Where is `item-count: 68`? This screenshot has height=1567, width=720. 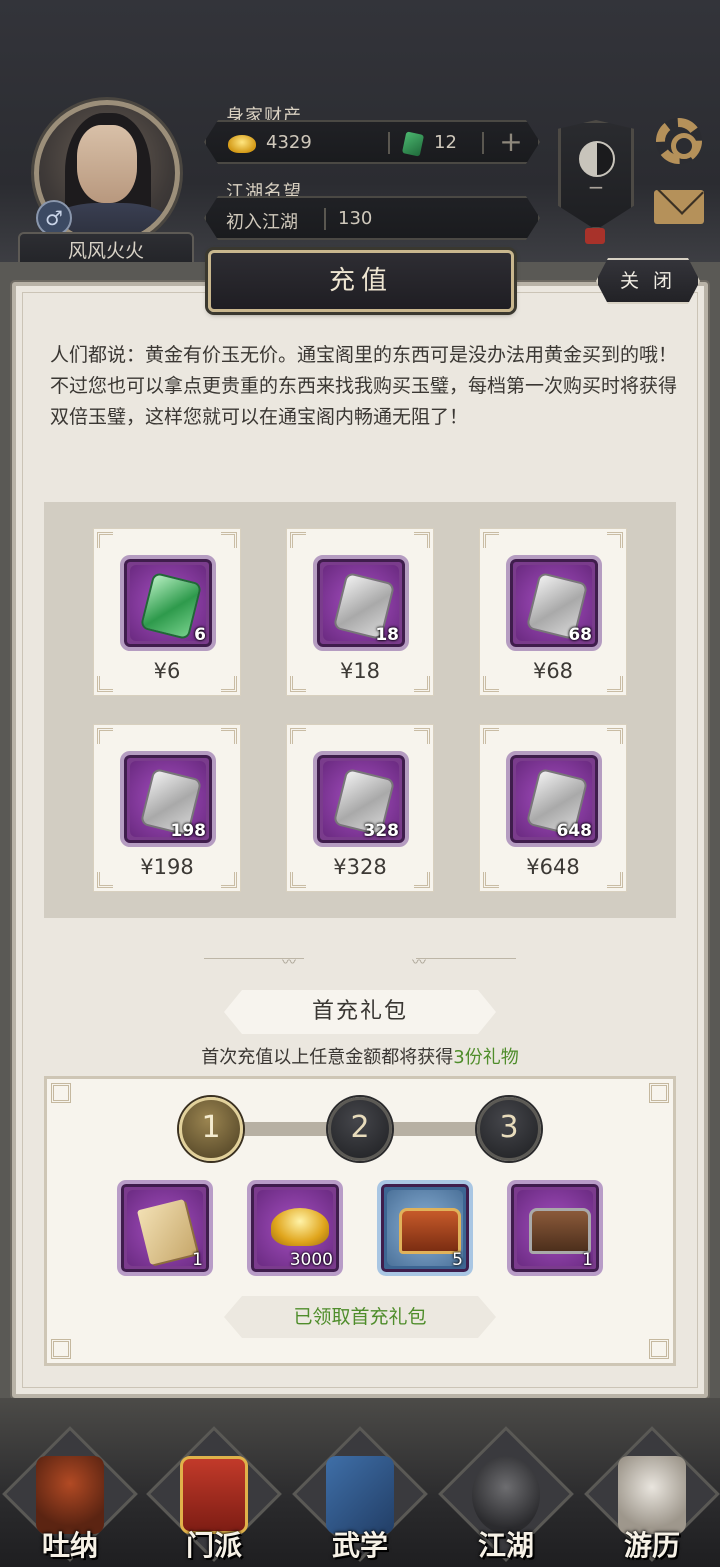
item-count: 68 is located at coordinates (580, 635).